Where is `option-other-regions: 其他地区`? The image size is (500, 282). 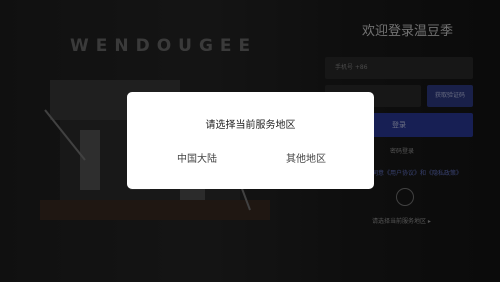
option-other-regions: 其他地区 is located at coordinates (306, 157).